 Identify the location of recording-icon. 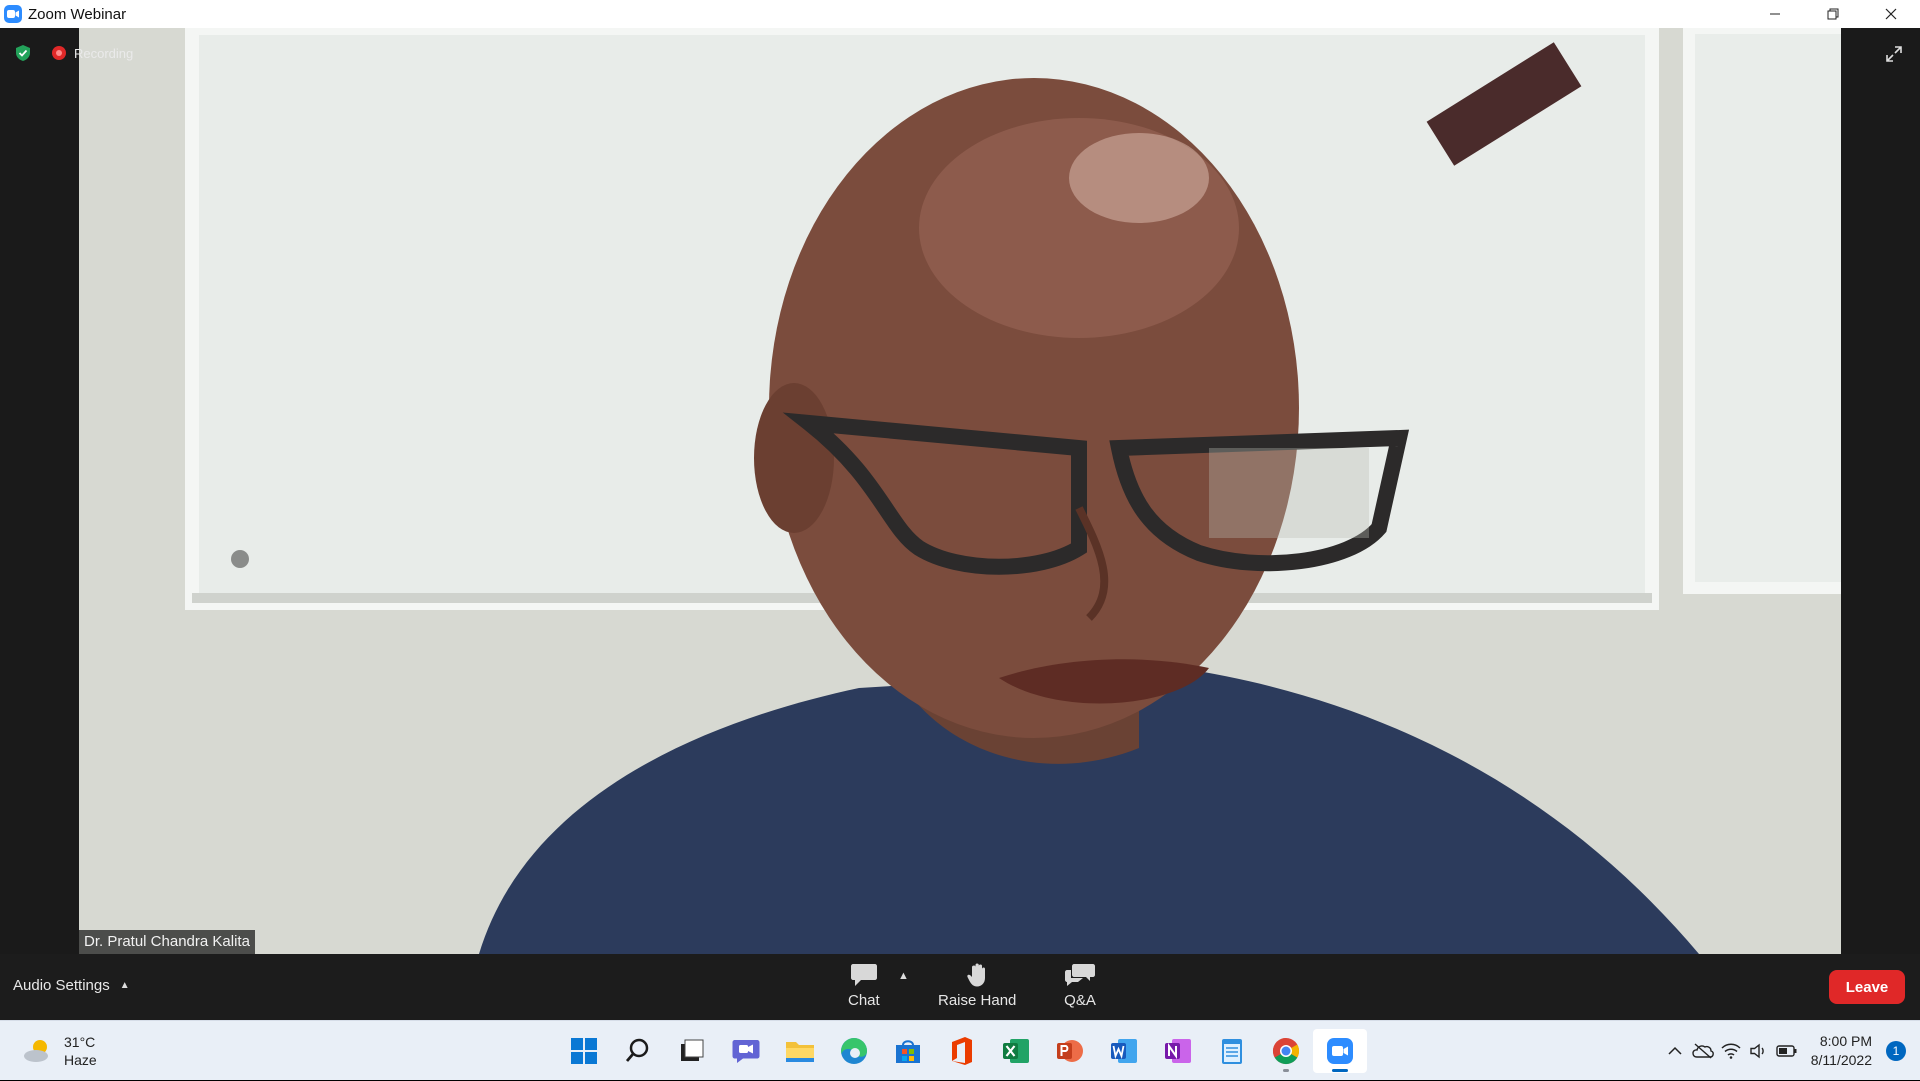
(59, 53).